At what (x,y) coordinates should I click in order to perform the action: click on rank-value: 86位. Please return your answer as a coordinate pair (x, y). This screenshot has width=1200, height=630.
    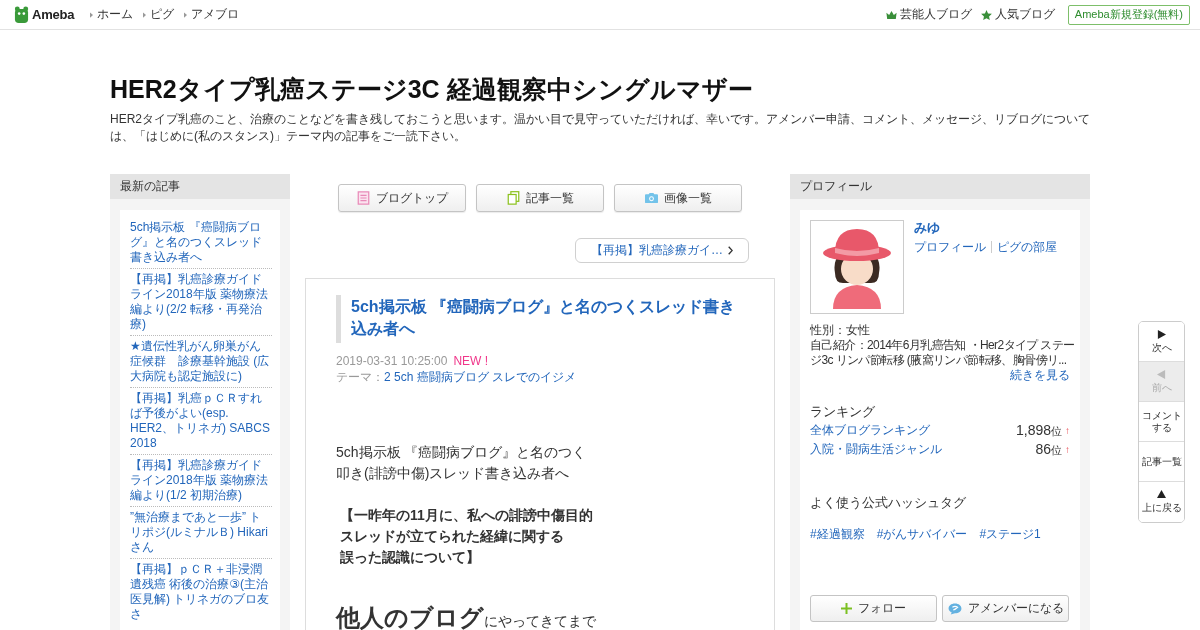
    Looking at the image, I should click on (1048, 449).